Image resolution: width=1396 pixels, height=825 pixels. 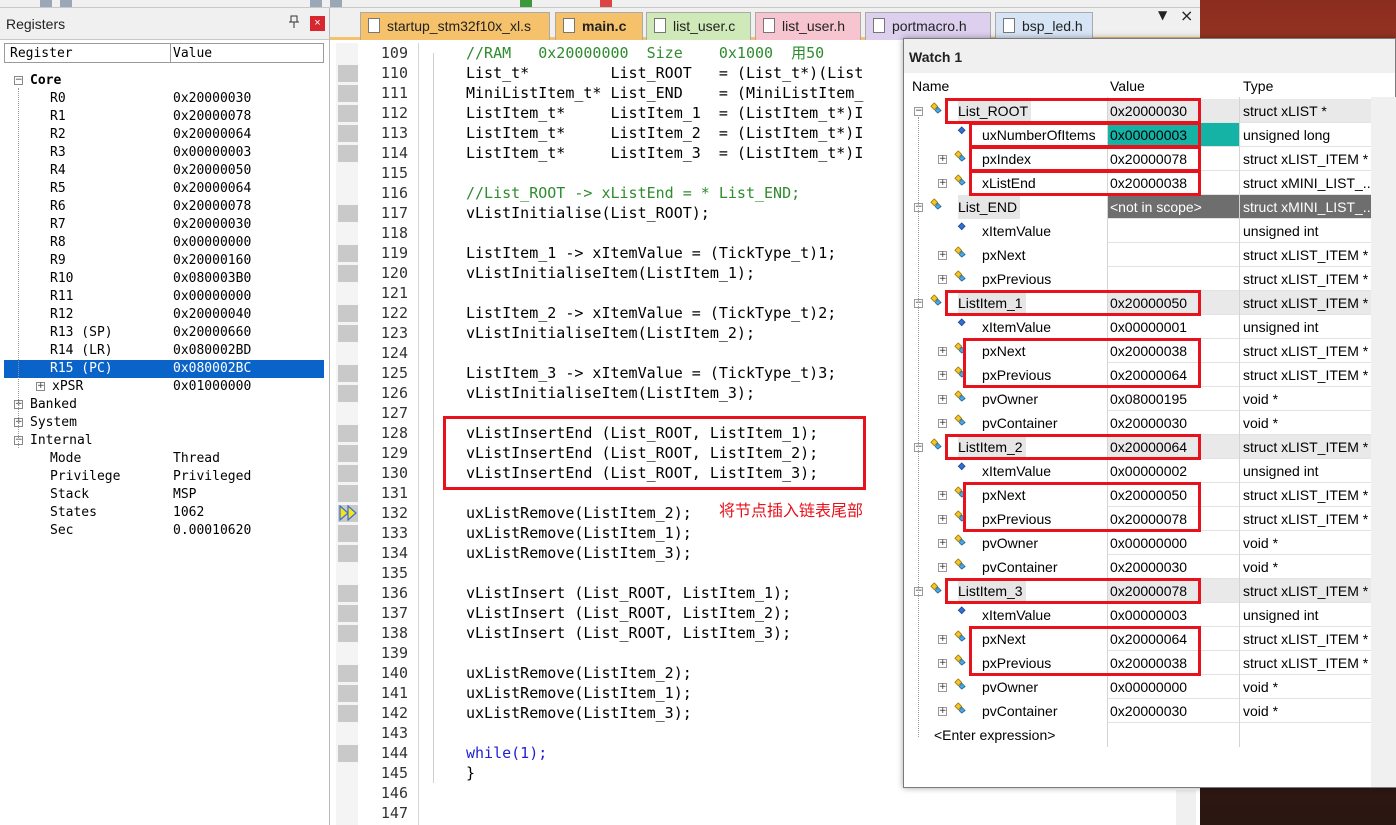 I want to click on tab-startup-stm32f10x-xl-s: startup_stm32f10x_xl.s, so click(x=455, y=26).